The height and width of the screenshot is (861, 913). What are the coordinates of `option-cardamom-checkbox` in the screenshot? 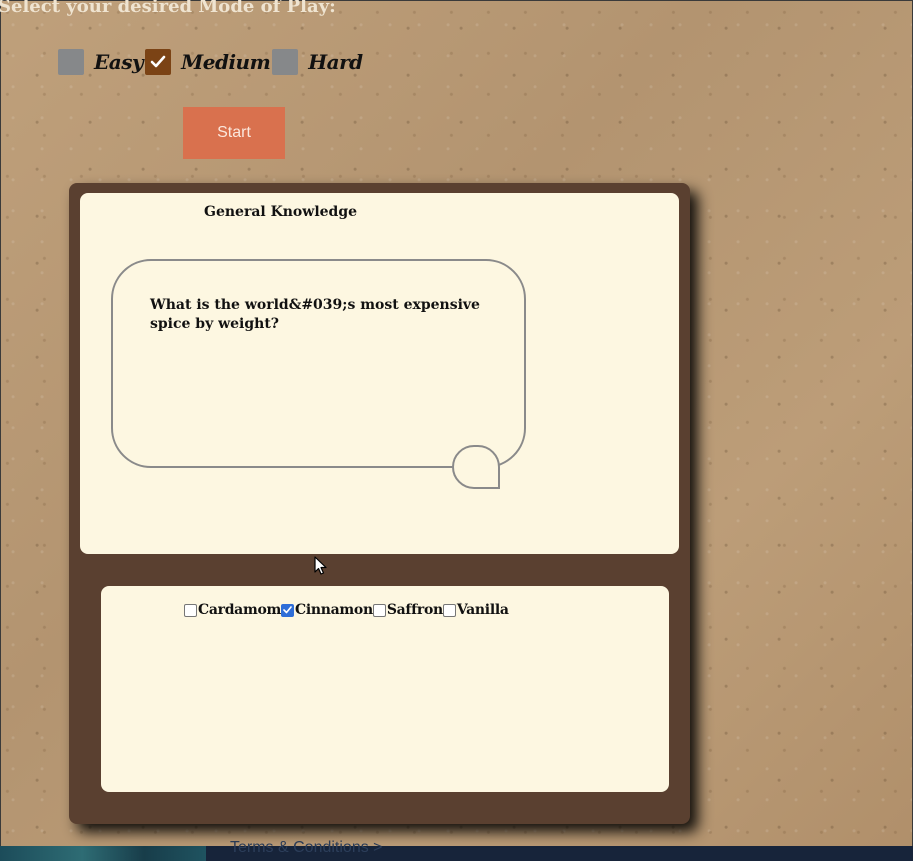 It's located at (190, 610).